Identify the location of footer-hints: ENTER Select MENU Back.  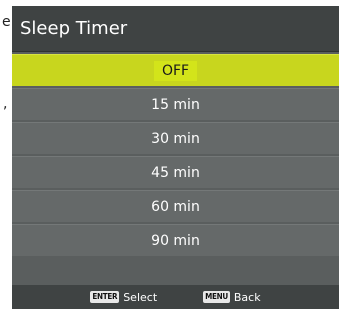
(175, 297).